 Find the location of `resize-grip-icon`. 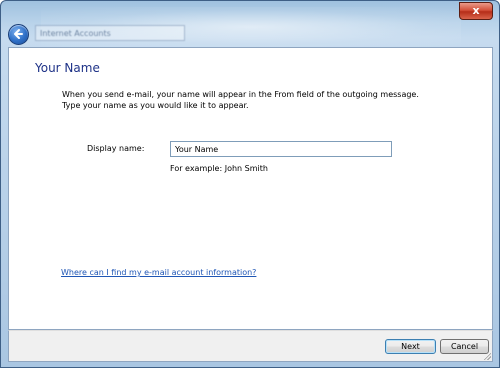

resize-grip-icon is located at coordinates (487, 356).